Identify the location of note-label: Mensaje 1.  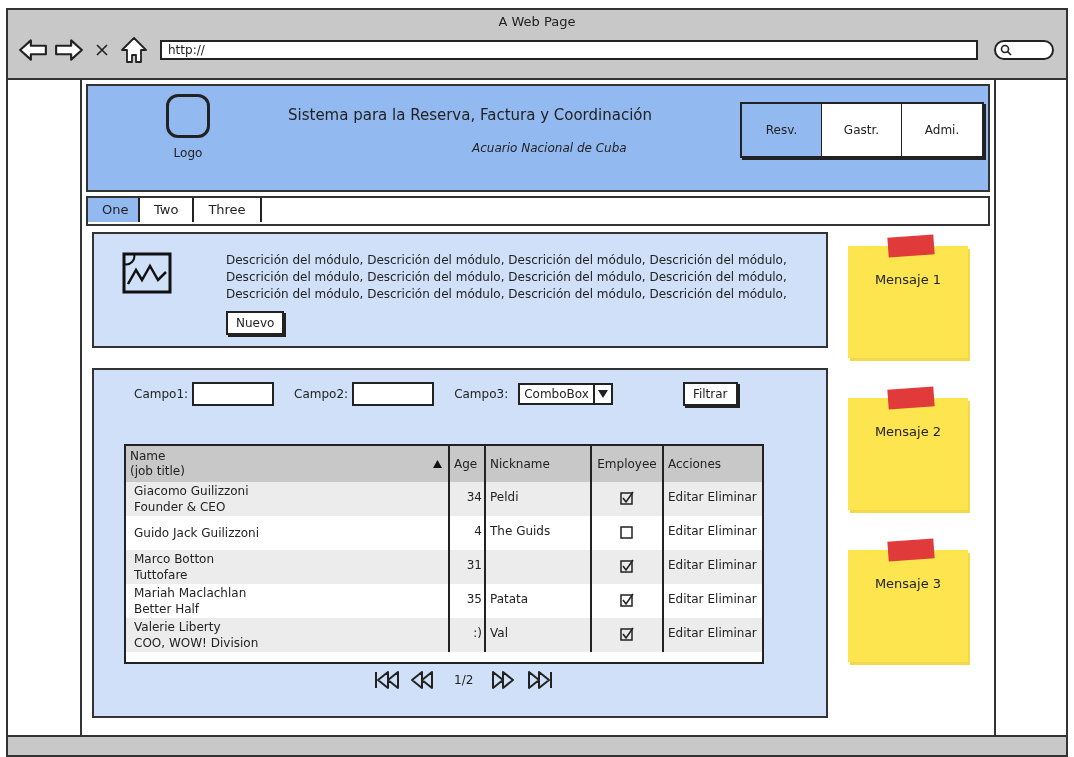
(908, 280).